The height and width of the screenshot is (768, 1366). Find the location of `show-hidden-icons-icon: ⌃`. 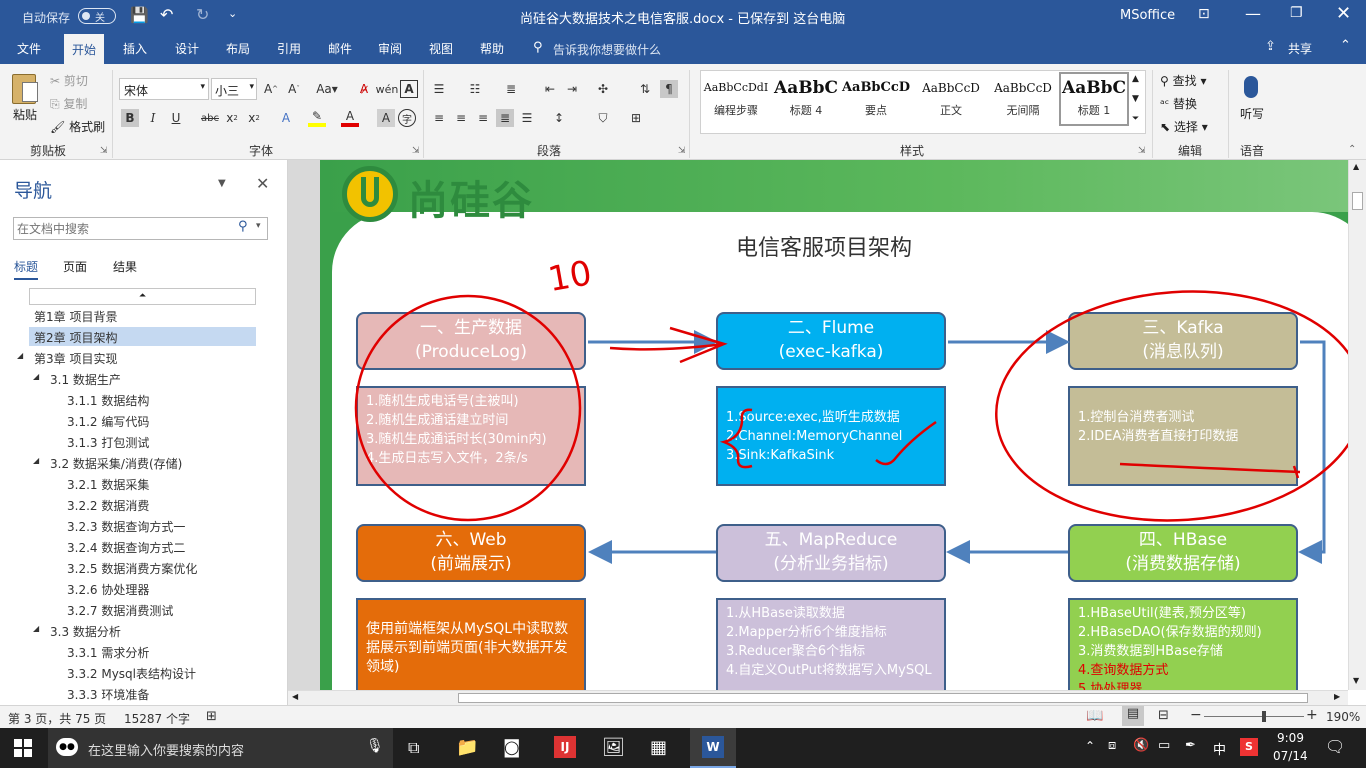

show-hidden-icons-icon: ⌃ is located at coordinates (1090, 746).